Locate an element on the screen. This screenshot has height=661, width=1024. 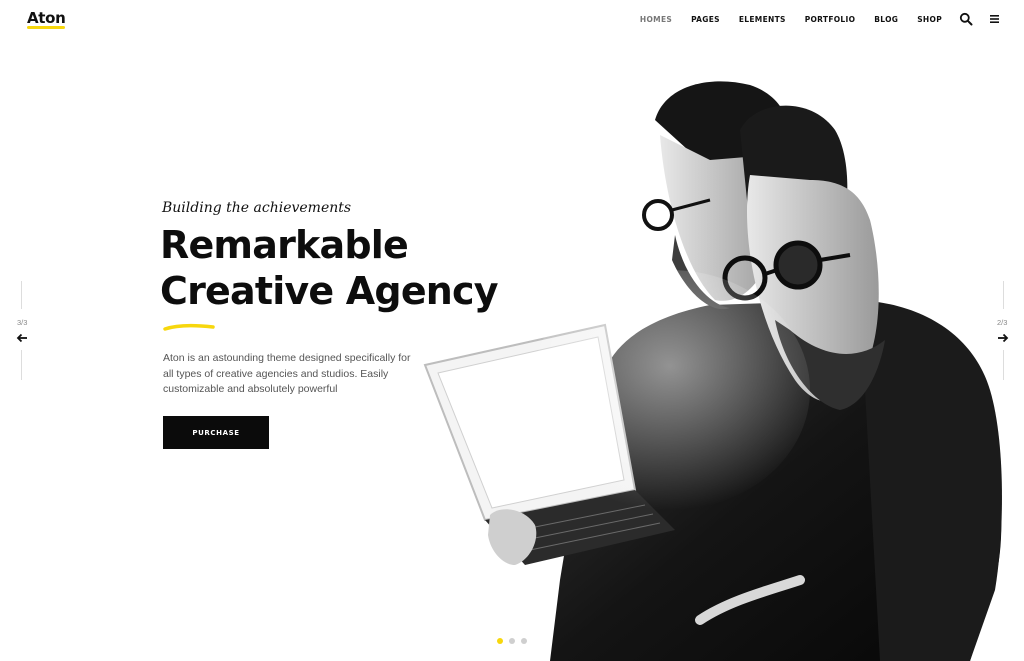
arrow-left-icon is located at coordinates (22, 338).